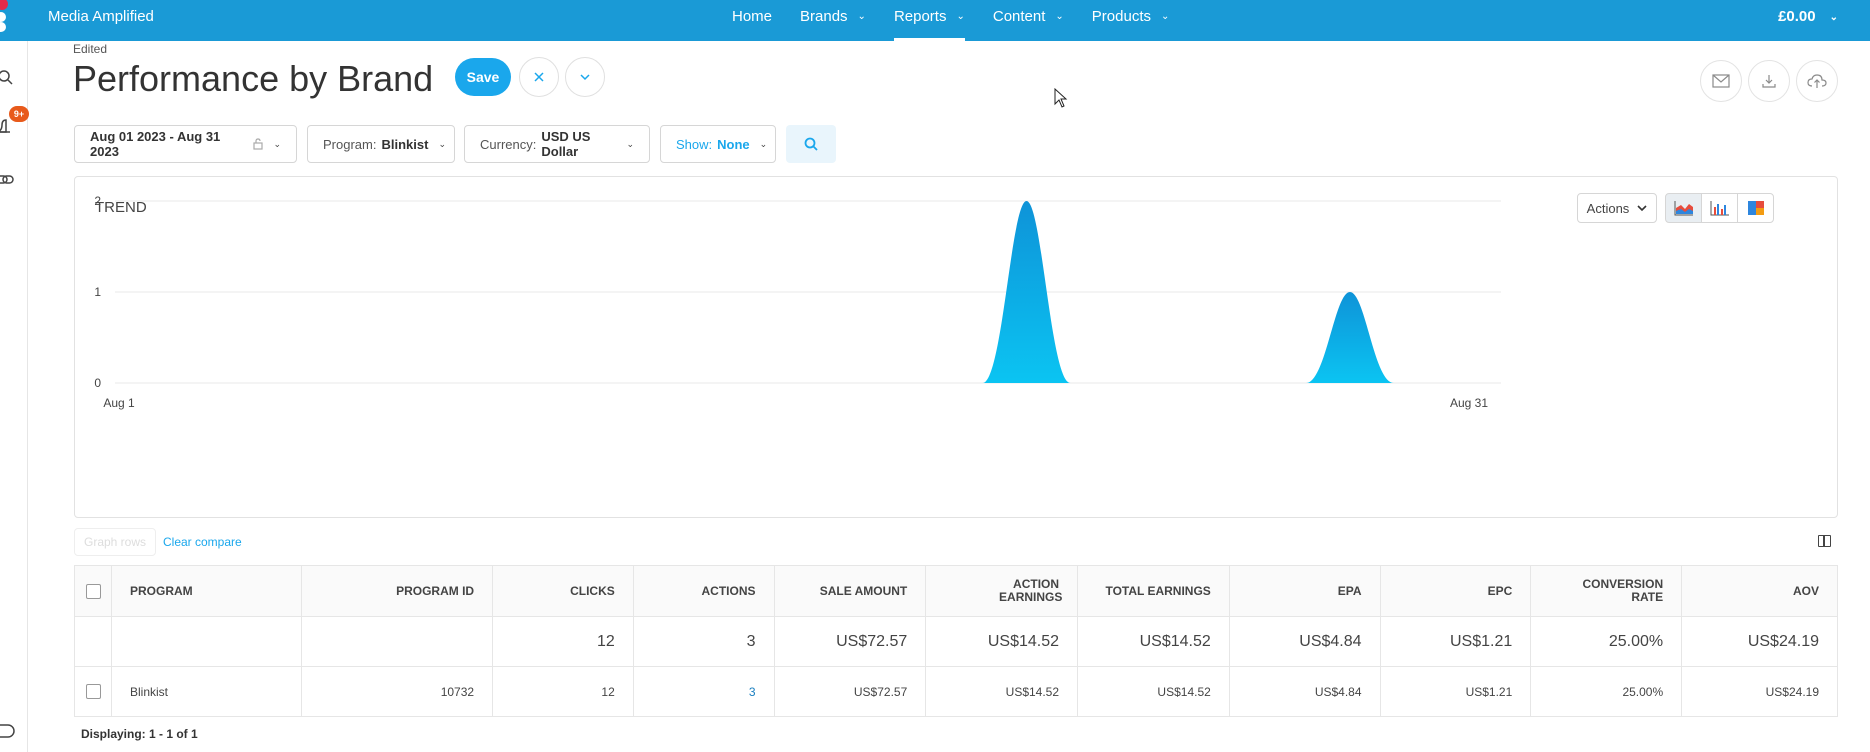 Image resolution: width=1870 pixels, height=752 pixels. What do you see at coordinates (397, 691) in the screenshot?
I see `cell-program-id: 10732` at bounding box center [397, 691].